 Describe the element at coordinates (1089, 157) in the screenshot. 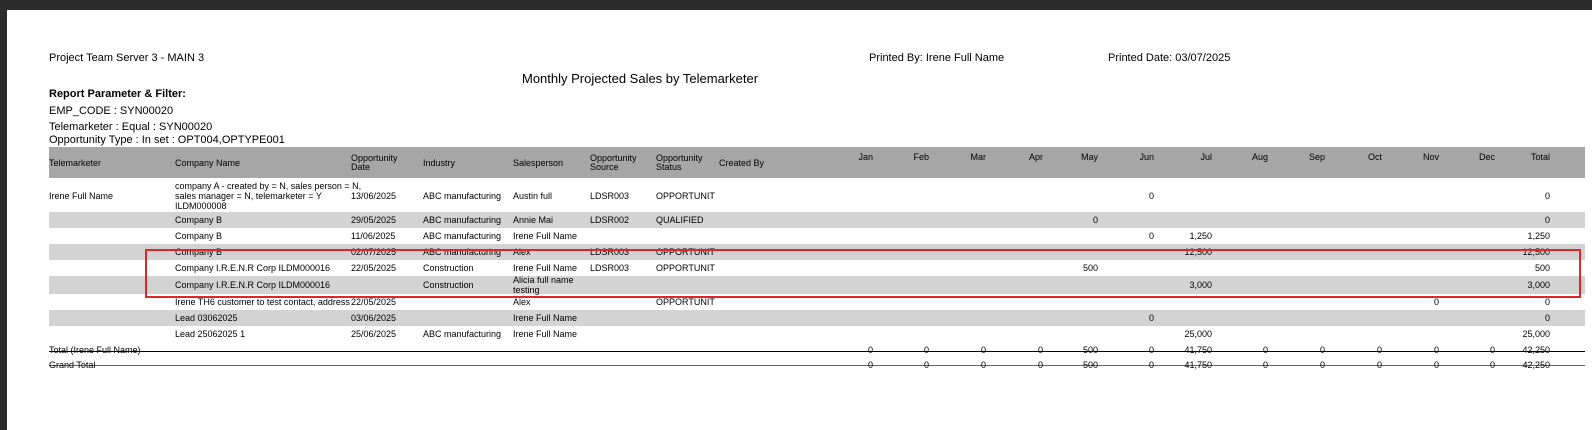

I see `header-month-may: May` at that location.